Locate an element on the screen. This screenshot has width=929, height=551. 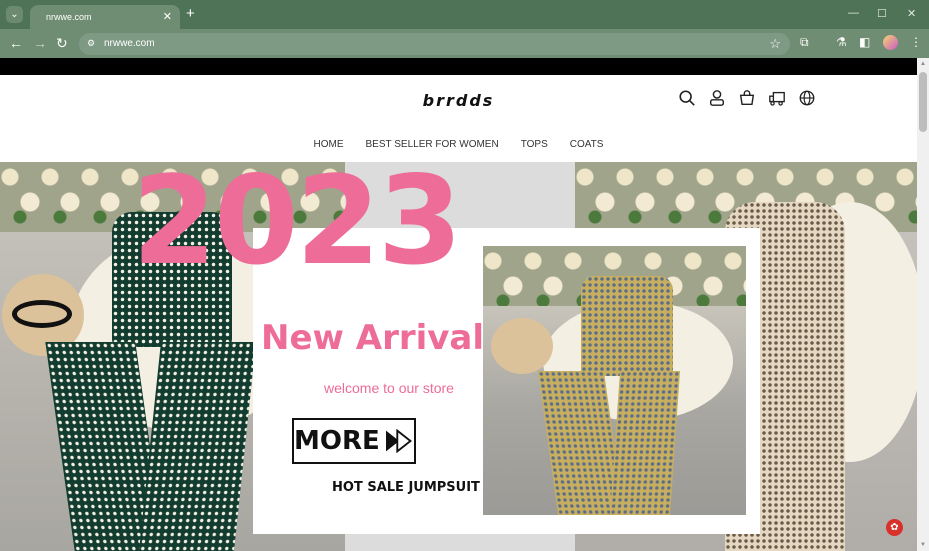
main-nav: HOME BEST SELLER FOR WOMEN TOPS COATS is located at coordinates (458, 144).